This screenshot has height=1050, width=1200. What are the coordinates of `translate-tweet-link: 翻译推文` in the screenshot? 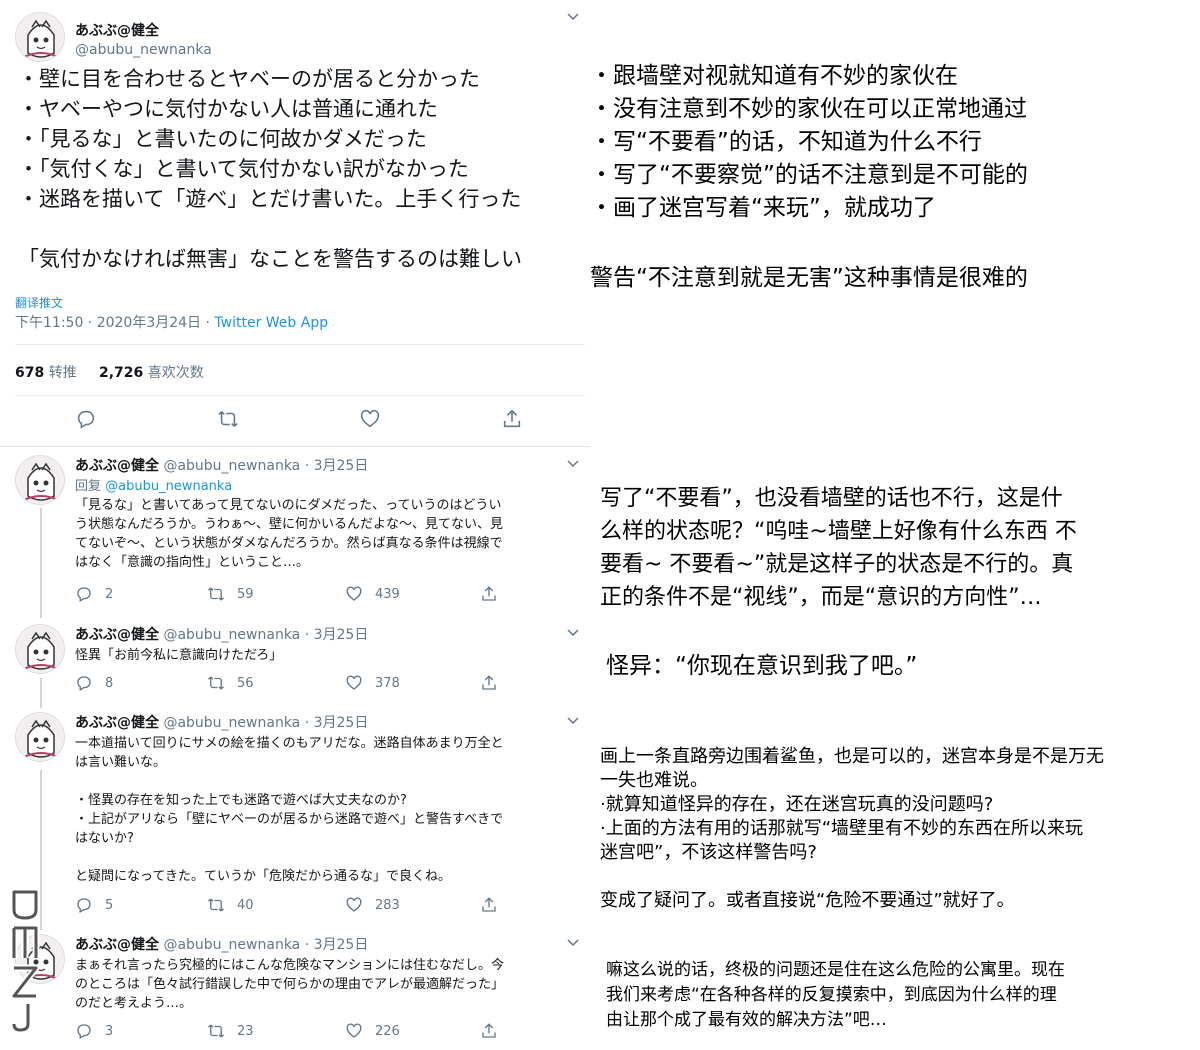 It's located at (39, 302).